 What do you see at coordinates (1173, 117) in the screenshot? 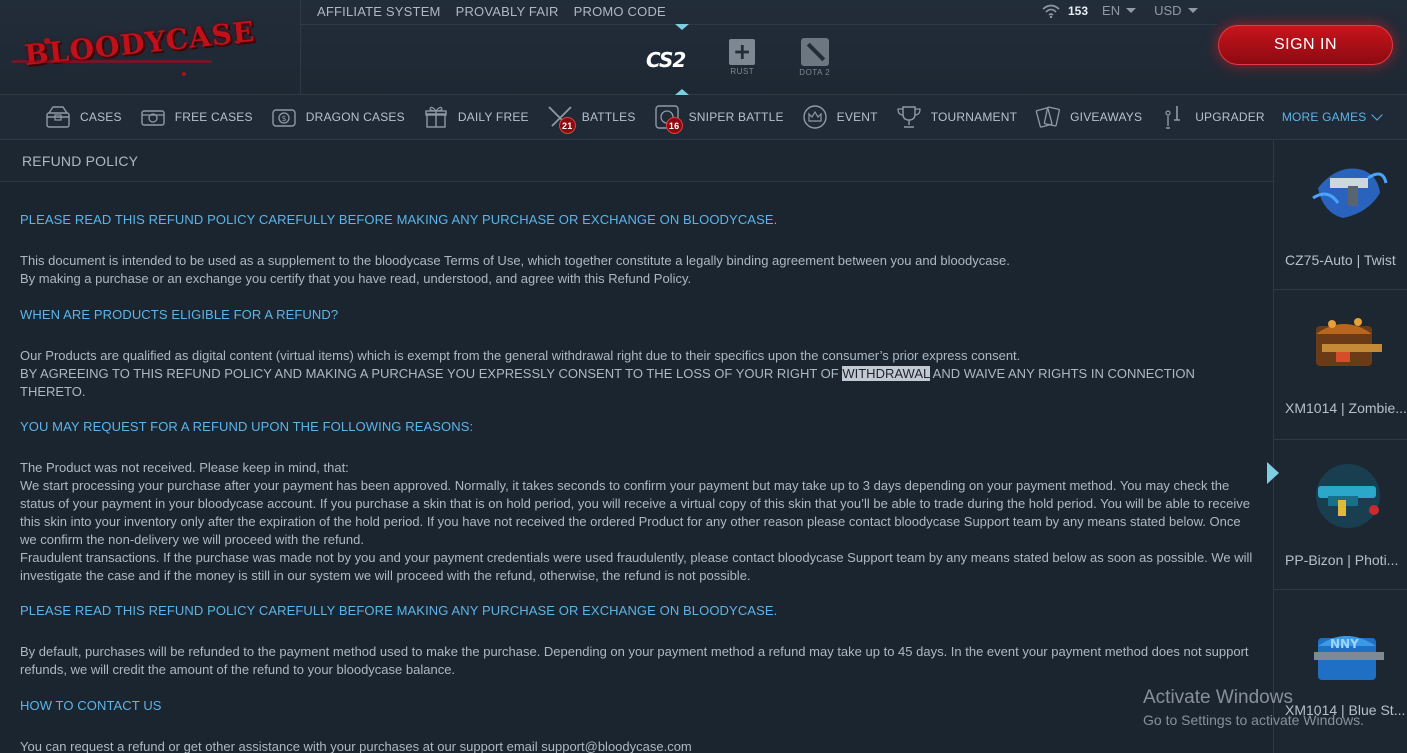
I see `upgrader-icon` at bounding box center [1173, 117].